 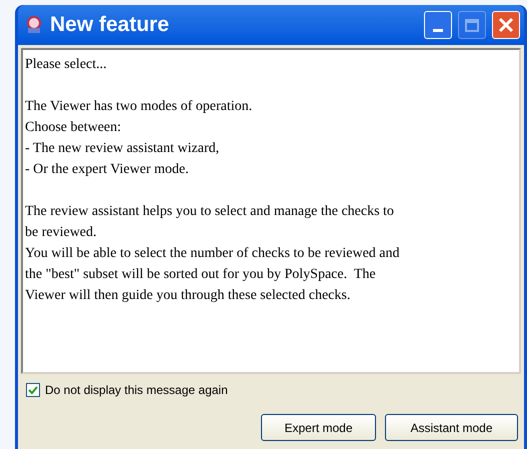 I want to click on message-line: You will be able to select the number of checks to be reviewed and, so click(x=213, y=254).